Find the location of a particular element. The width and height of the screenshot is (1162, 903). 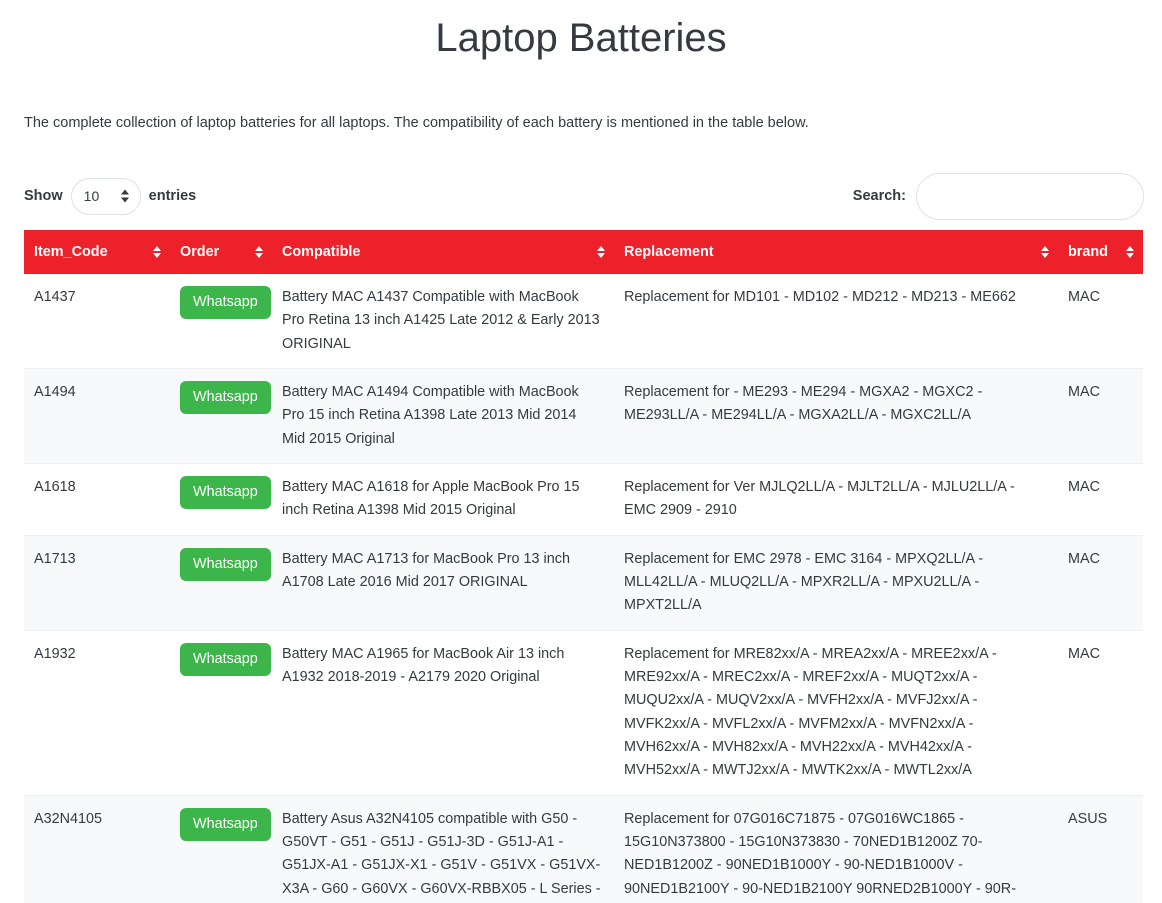

column-header-item-code-label: Item_Code is located at coordinates (71, 252).